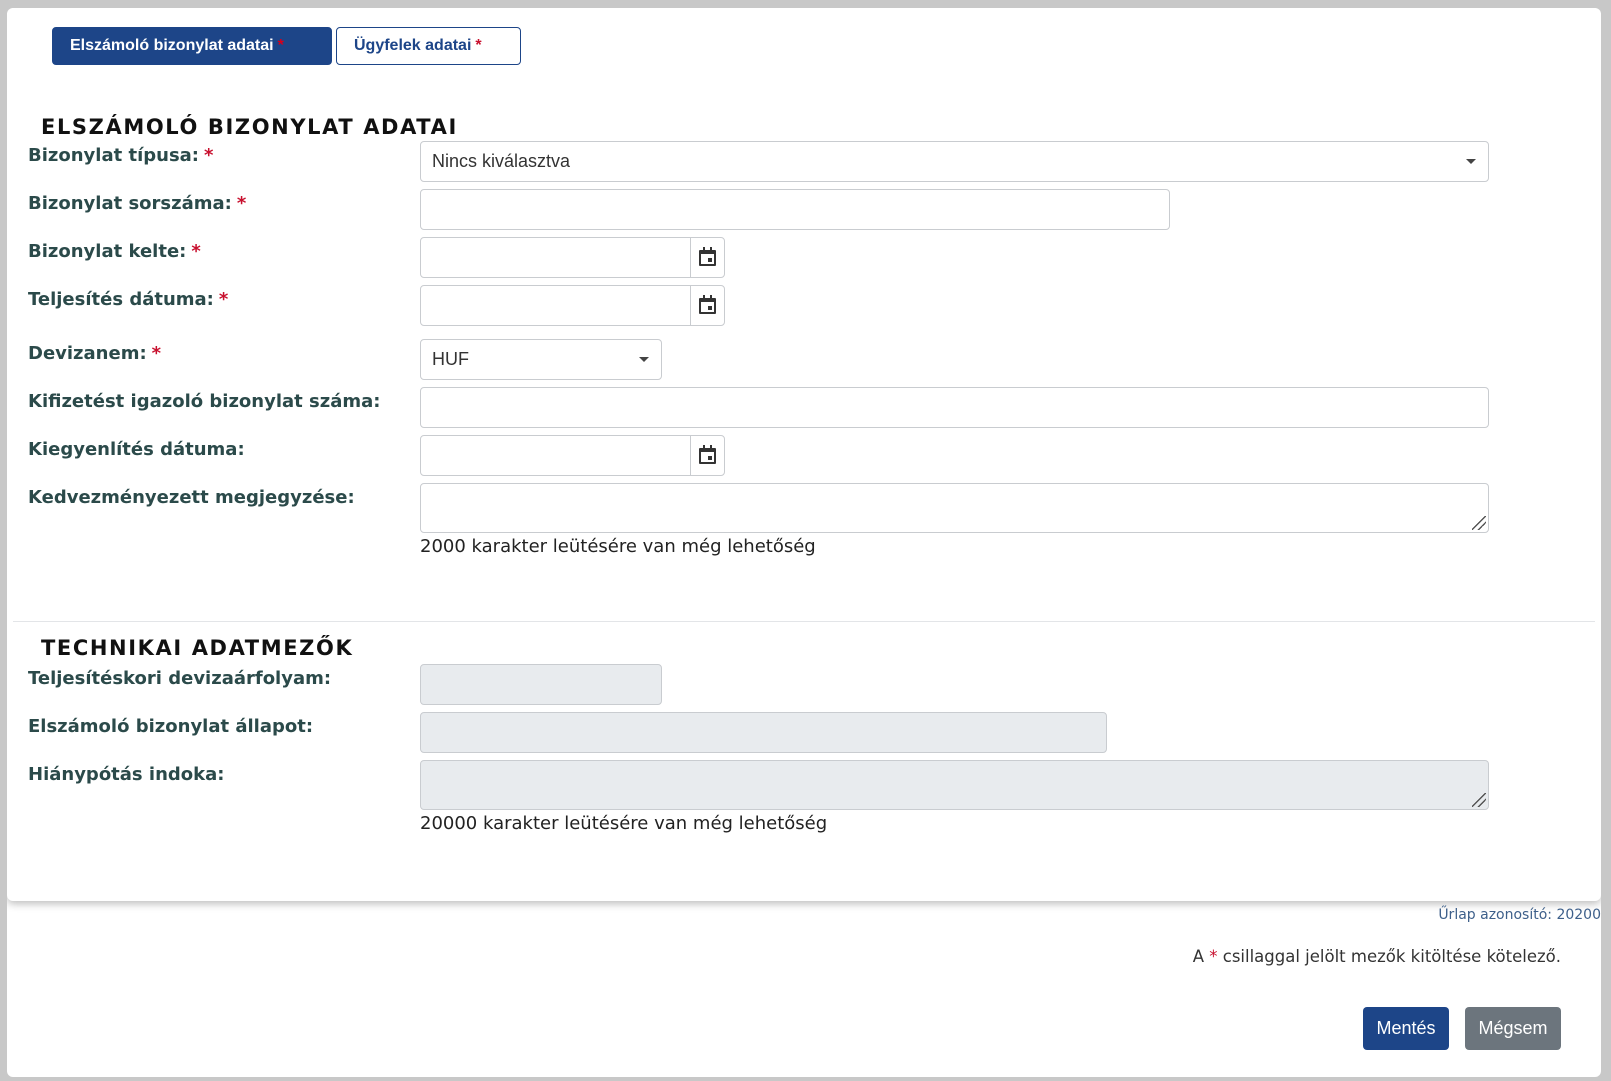 The image size is (1611, 1081). Describe the element at coordinates (954, 161) in the screenshot. I see `doc-type-select: Nincs kiválasztva` at that location.